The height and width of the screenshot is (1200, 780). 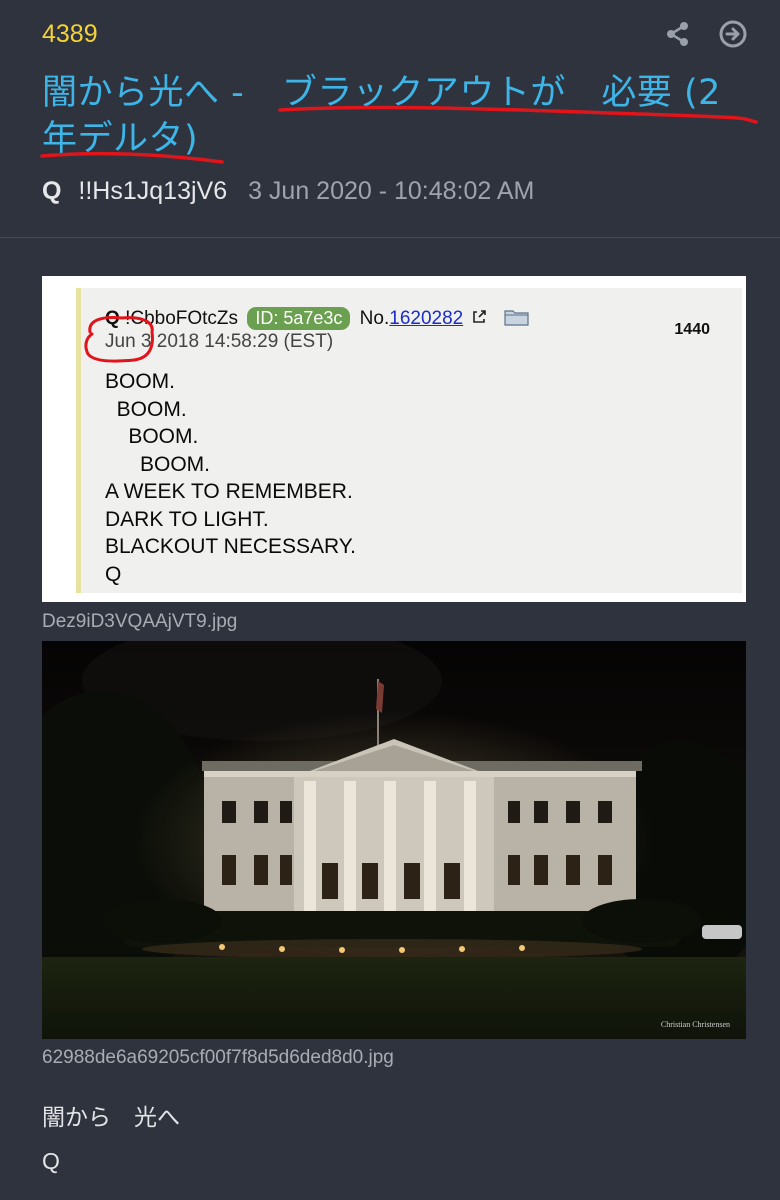 What do you see at coordinates (139, 622) in the screenshot?
I see `attachment-filename-1: Dez9iD3VQAAjVT9.jpg` at bounding box center [139, 622].